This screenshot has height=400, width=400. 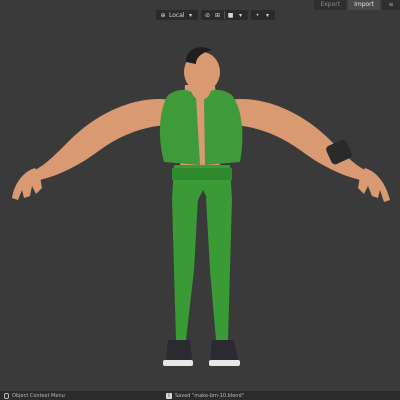 I want to click on export-button: Export, so click(x=330, y=5).